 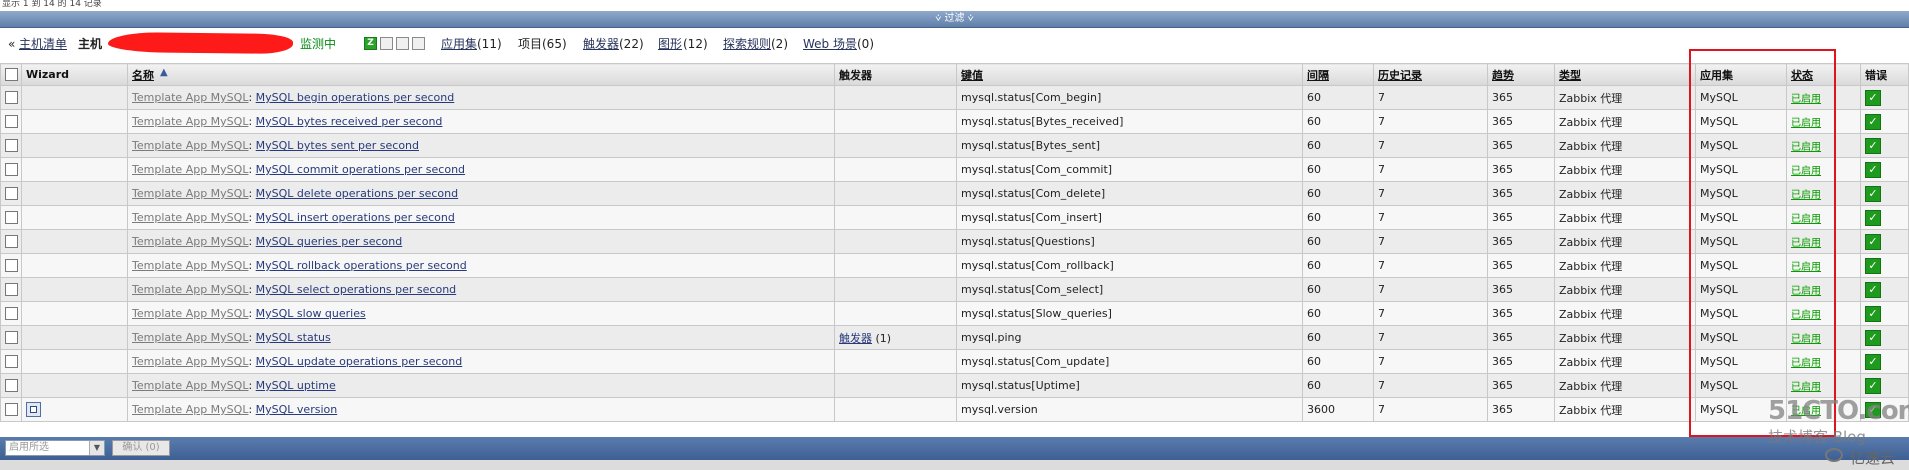 What do you see at coordinates (459, 44) in the screenshot?
I see `applications-link: 应用集` at bounding box center [459, 44].